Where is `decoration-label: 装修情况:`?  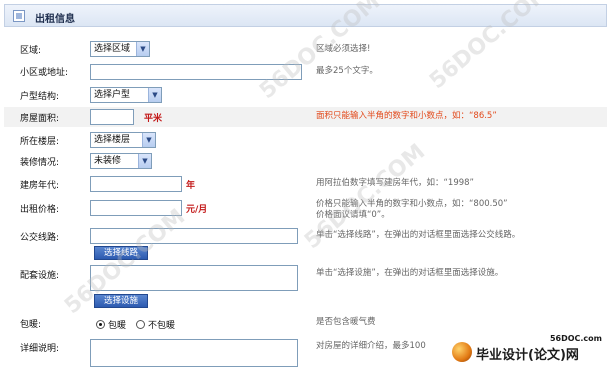 decoration-label: 装修情况: is located at coordinates (40, 163).